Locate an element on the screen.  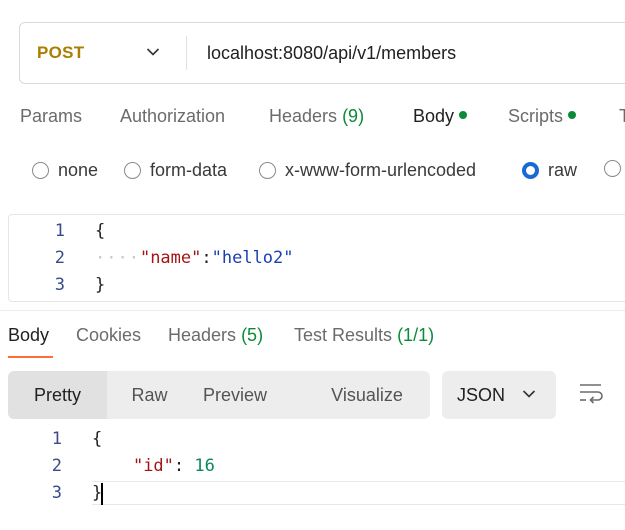
radio-none: none is located at coordinates (65, 170).